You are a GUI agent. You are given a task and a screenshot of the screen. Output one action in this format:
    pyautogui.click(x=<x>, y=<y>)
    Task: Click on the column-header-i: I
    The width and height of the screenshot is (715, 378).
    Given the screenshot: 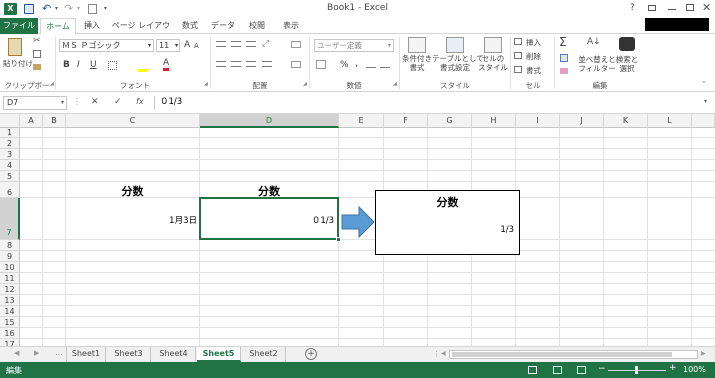 What is the action you would take?
    pyautogui.click(x=538, y=121)
    